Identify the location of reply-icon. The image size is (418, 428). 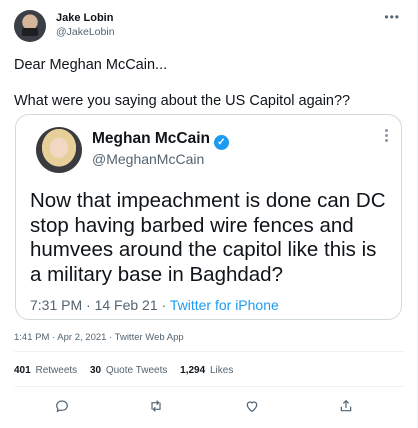
(62, 406).